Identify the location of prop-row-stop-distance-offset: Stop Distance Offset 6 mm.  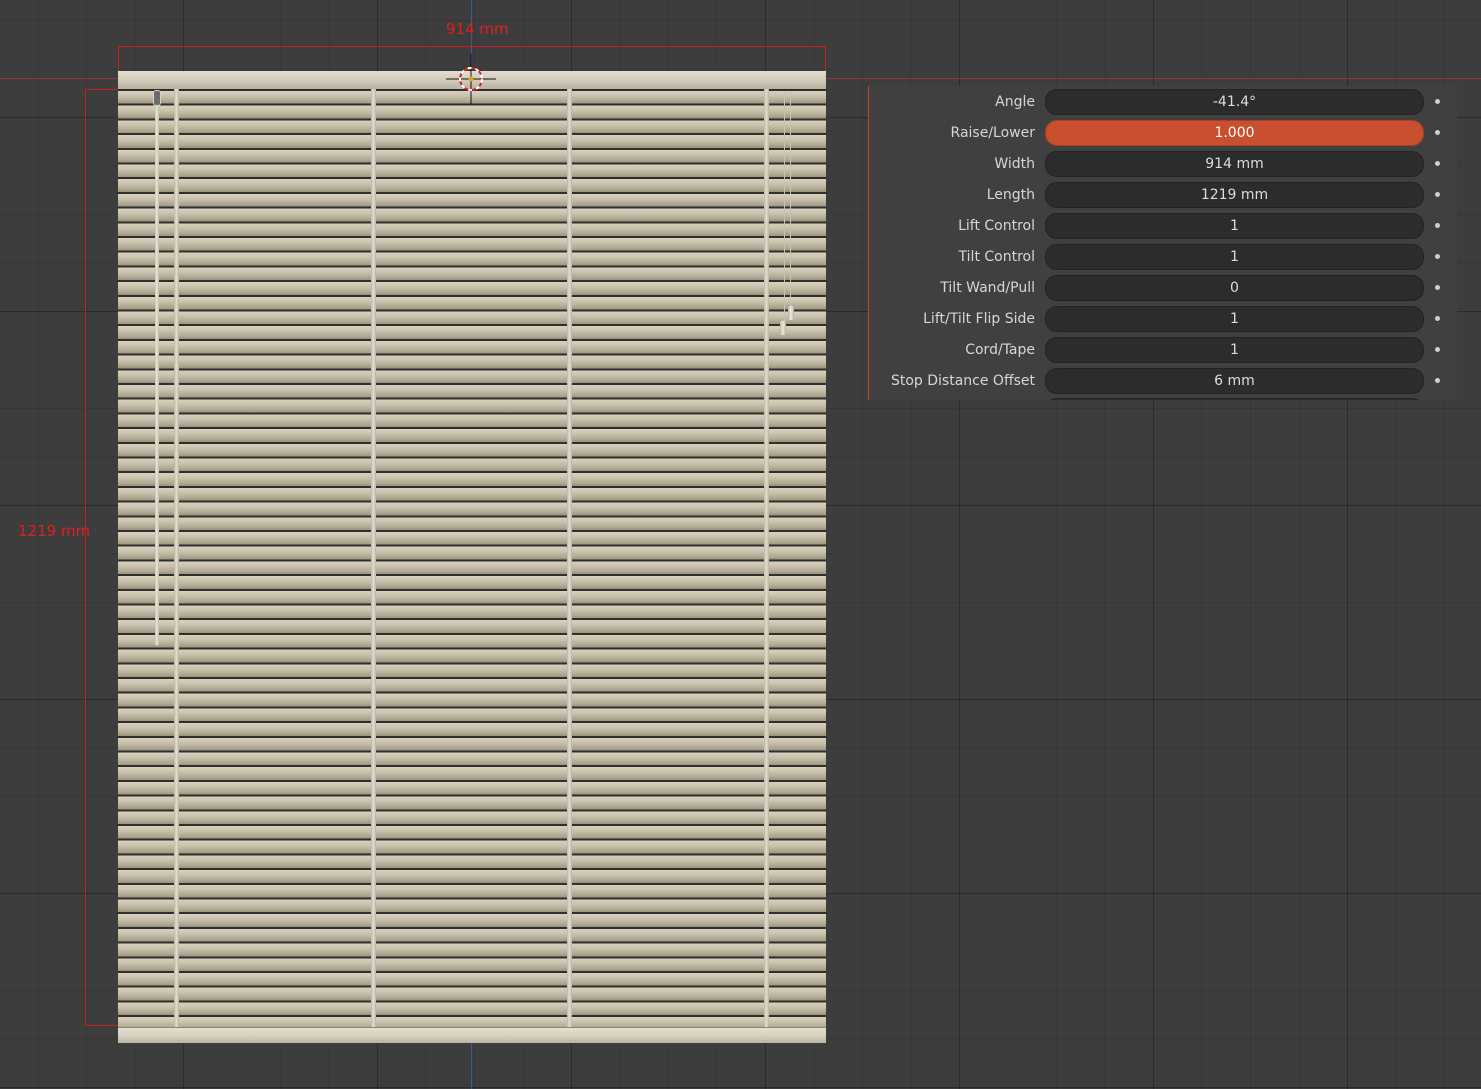
(1163, 381).